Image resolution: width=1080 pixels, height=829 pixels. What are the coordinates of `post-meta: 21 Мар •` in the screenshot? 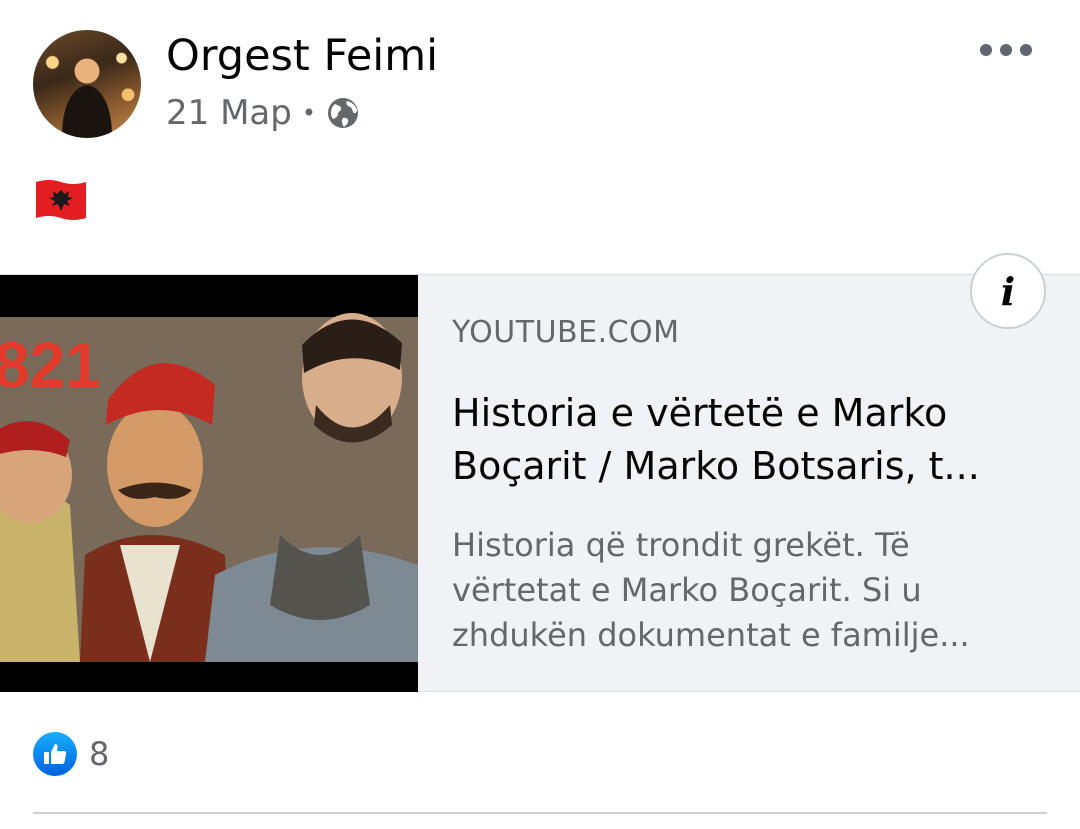 It's located at (263, 113).